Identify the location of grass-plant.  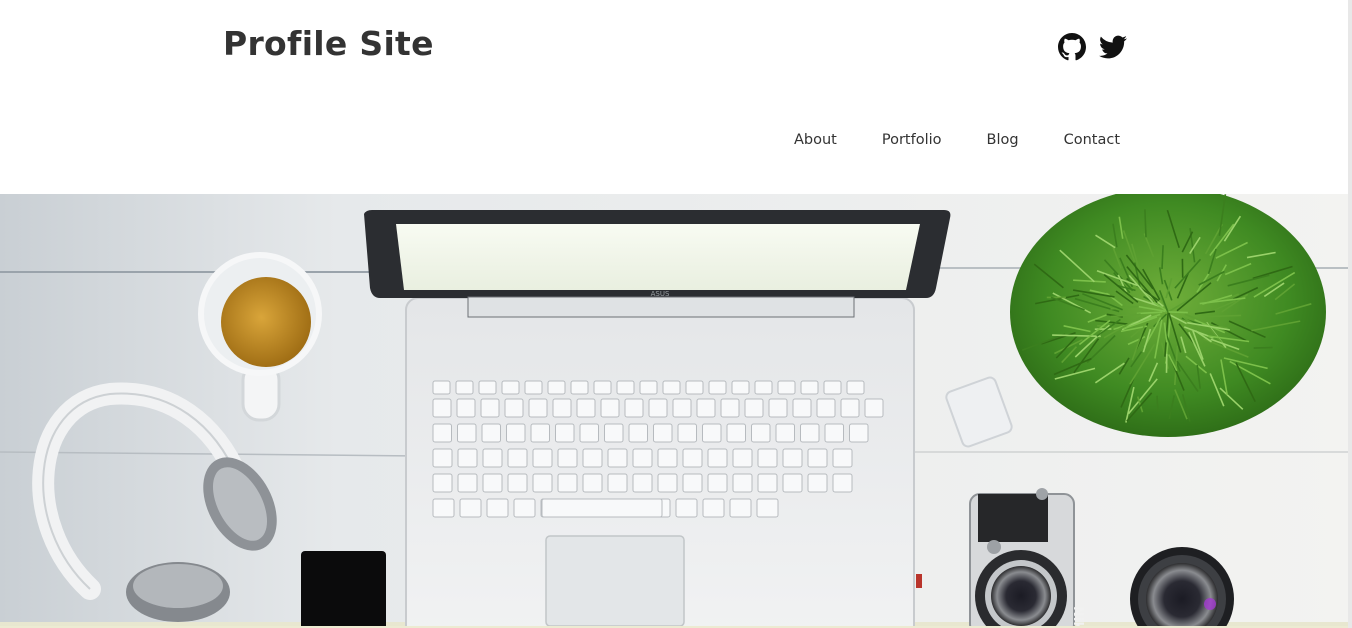
(1168, 315).